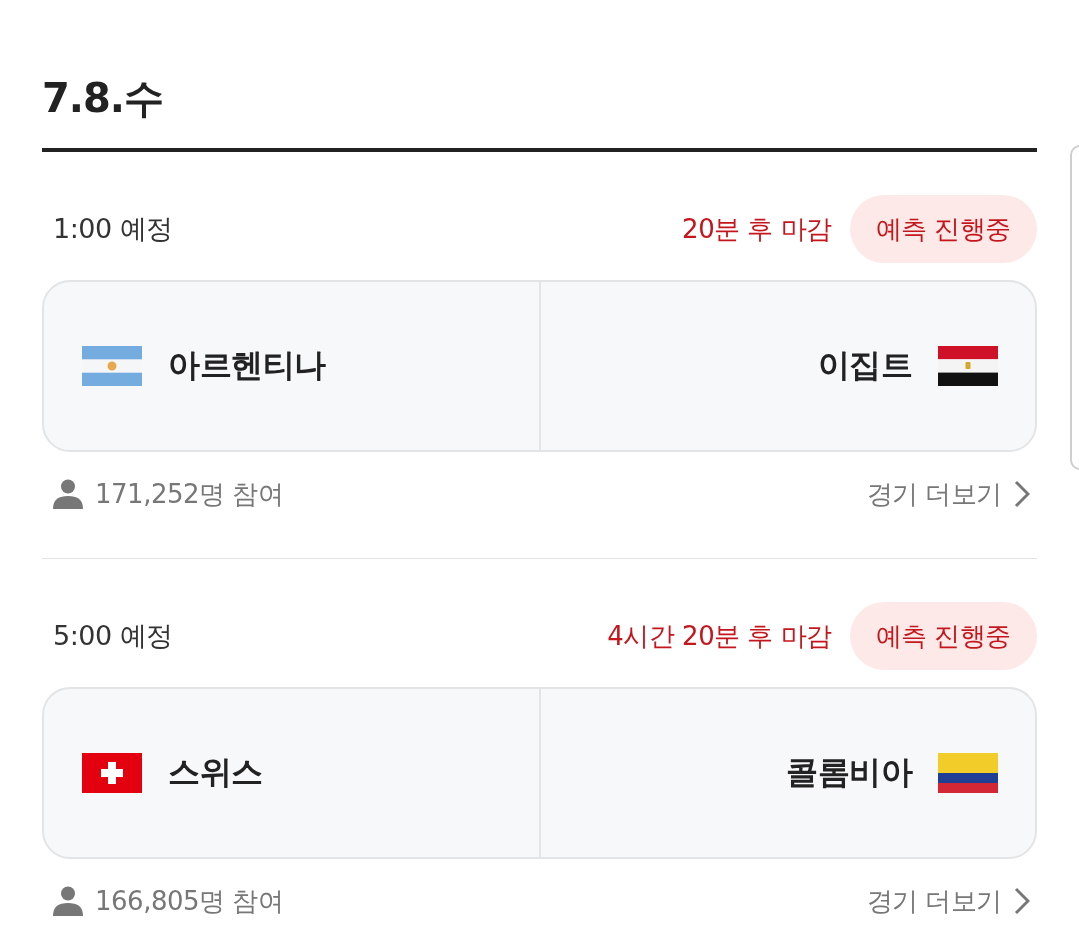 The width and height of the screenshot is (1079, 945). What do you see at coordinates (864, 365) in the screenshot?
I see `team-name: 이집트` at bounding box center [864, 365].